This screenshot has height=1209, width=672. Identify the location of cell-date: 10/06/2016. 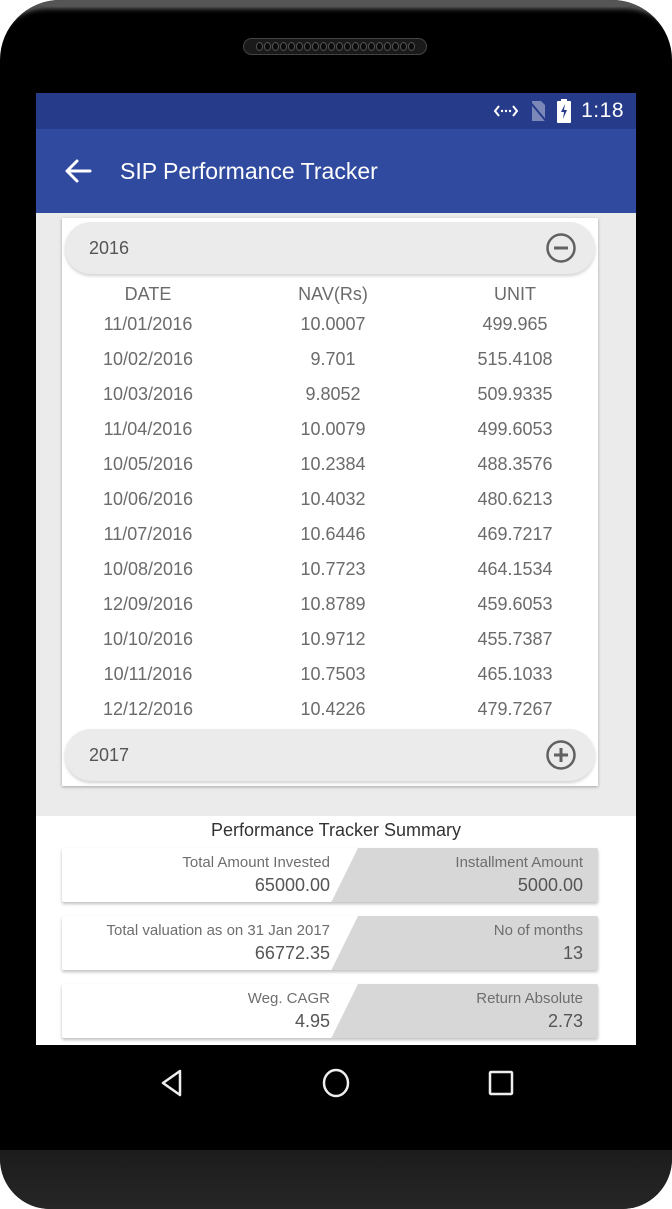
(148, 499).